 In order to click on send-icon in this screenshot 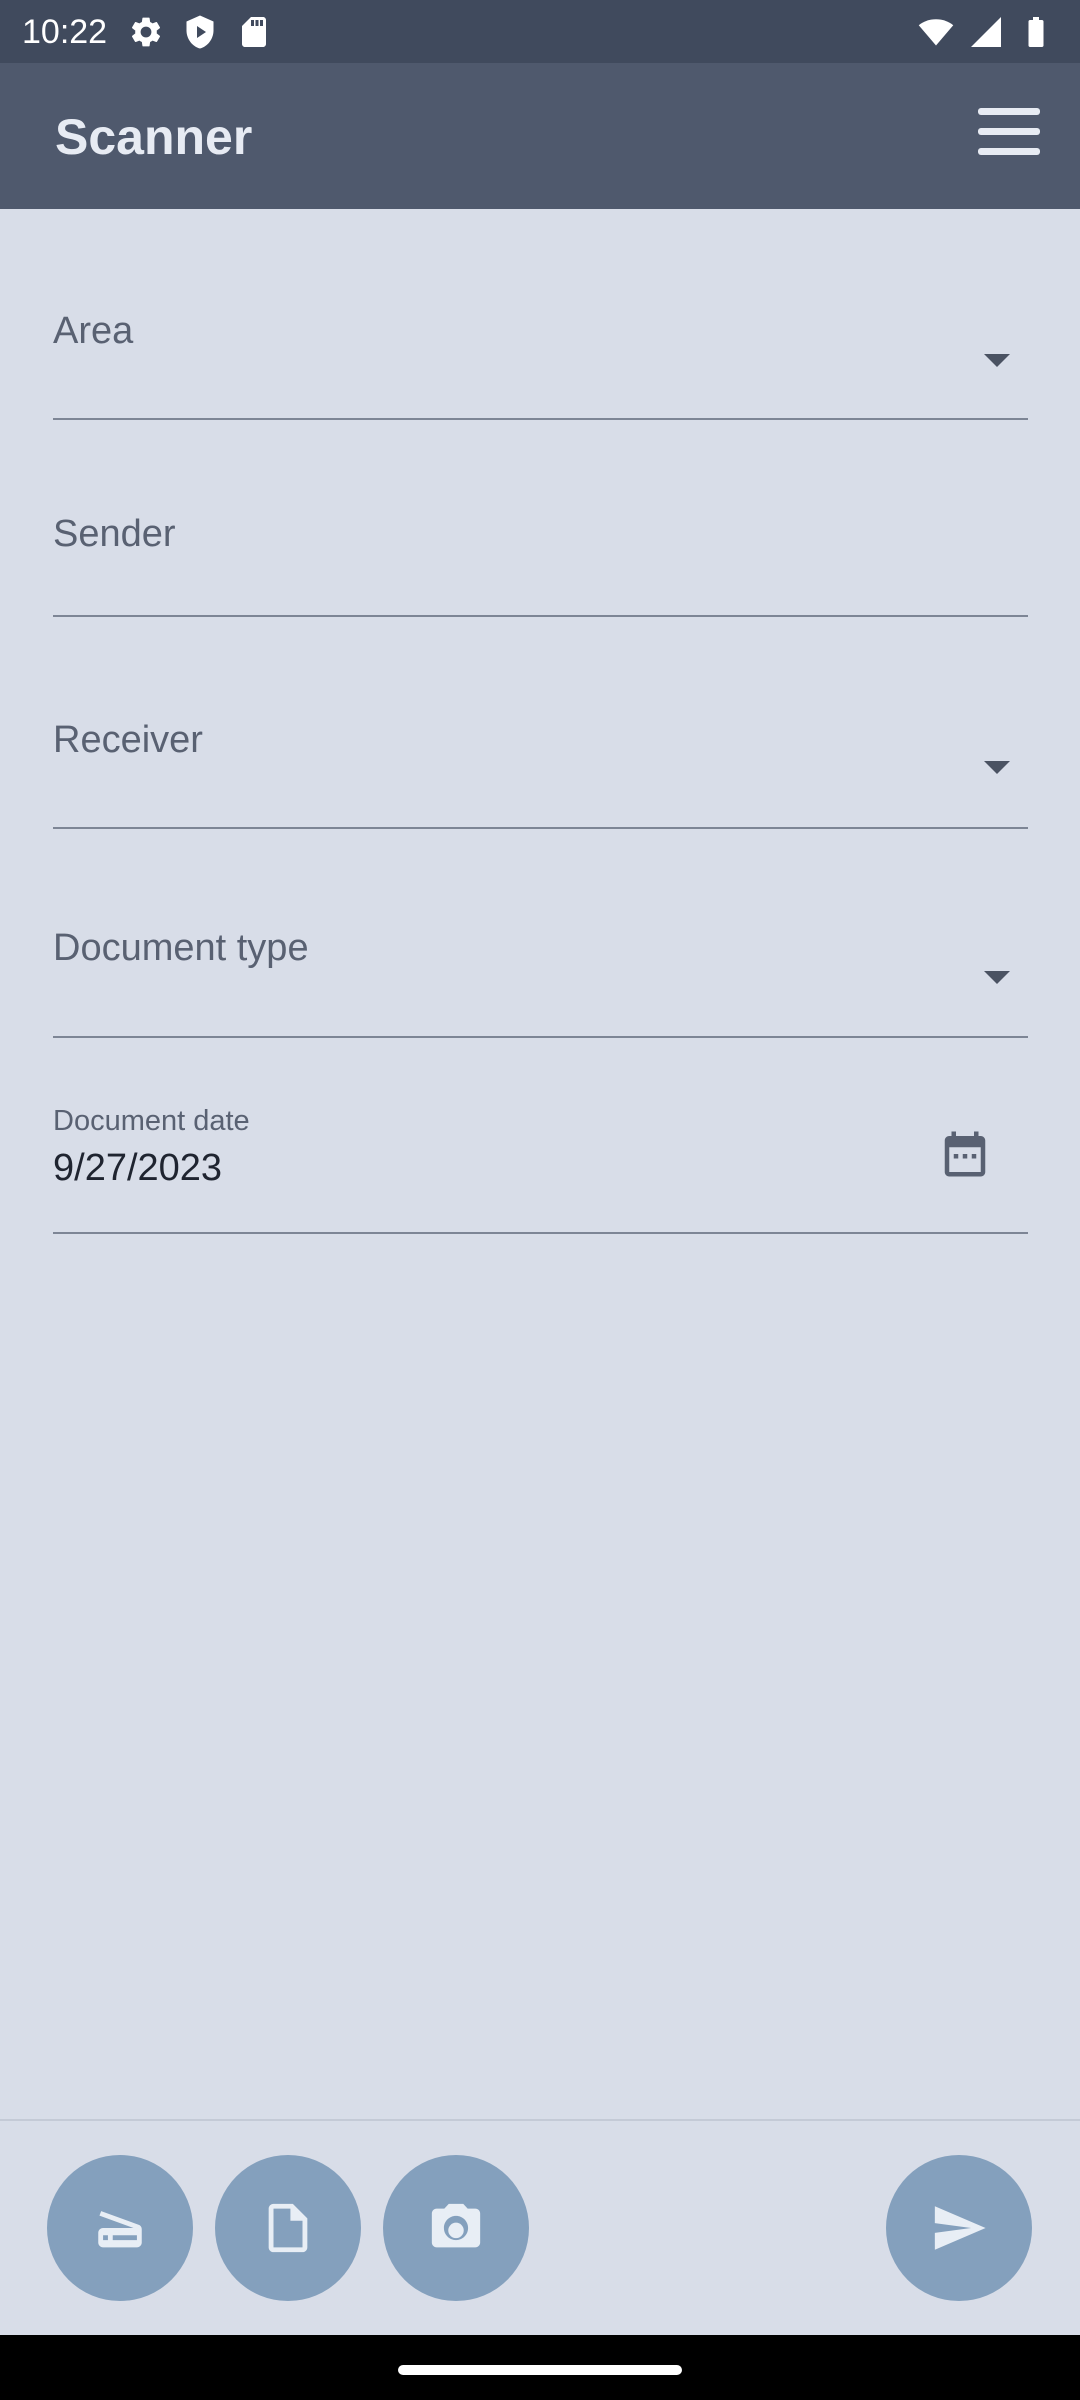, I will do `click(960, 2228)`.